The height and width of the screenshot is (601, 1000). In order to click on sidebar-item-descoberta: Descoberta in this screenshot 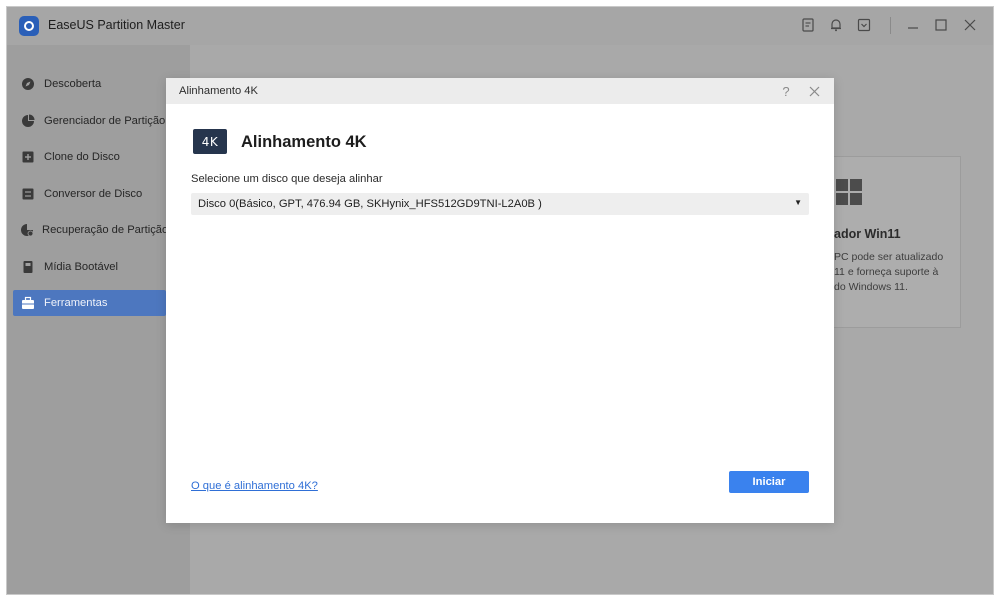, I will do `click(89, 84)`.